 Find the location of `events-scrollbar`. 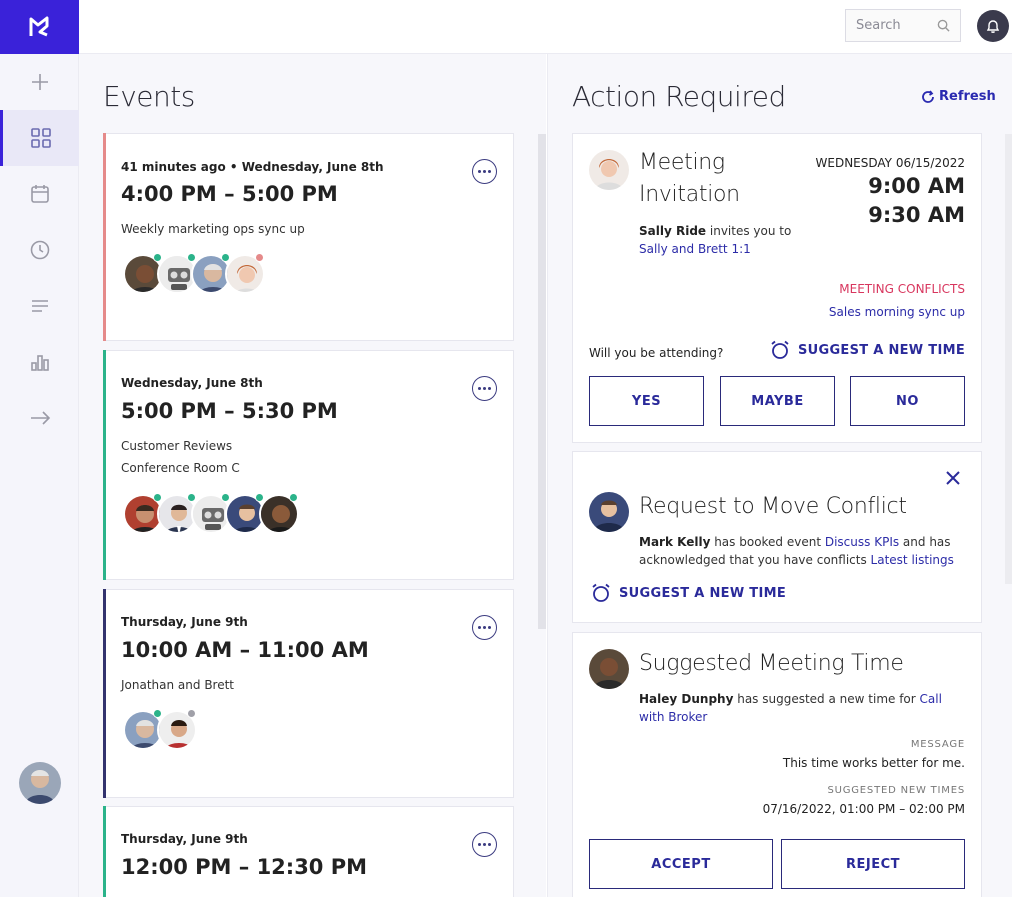

events-scrollbar is located at coordinates (542, 381).